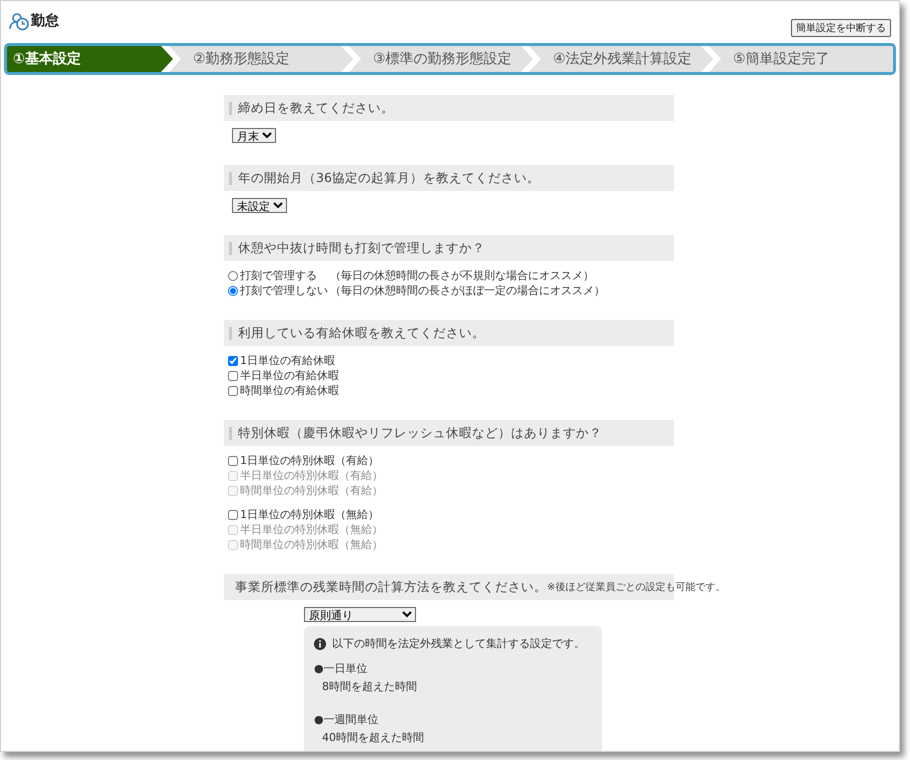 This screenshot has height=760, width=910. Describe the element at coordinates (341, 668) in the screenshot. I see `rule-title: ●一日単位` at that location.